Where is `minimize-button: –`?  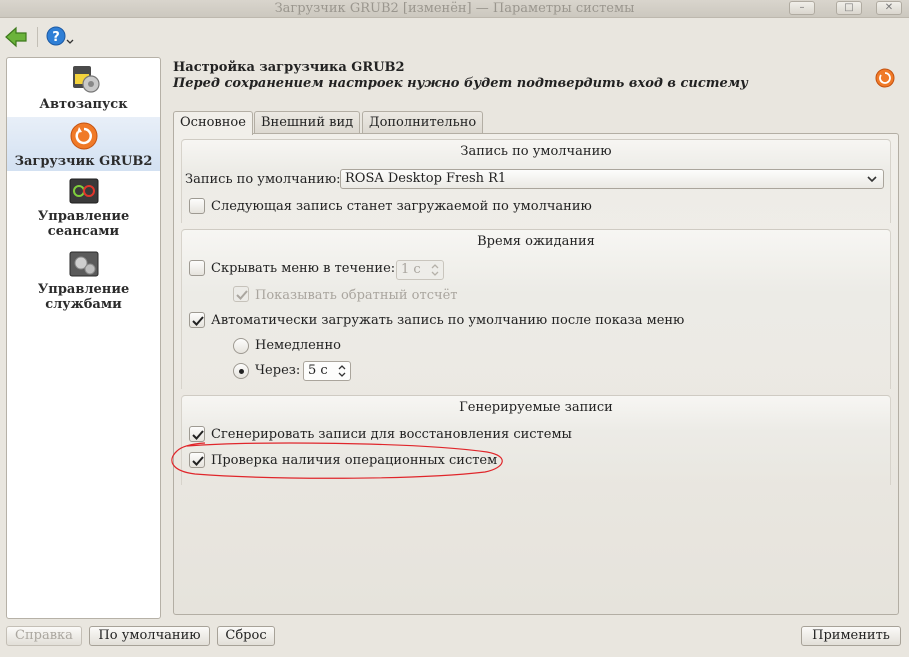 minimize-button: – is located at coordinates (802, 8).